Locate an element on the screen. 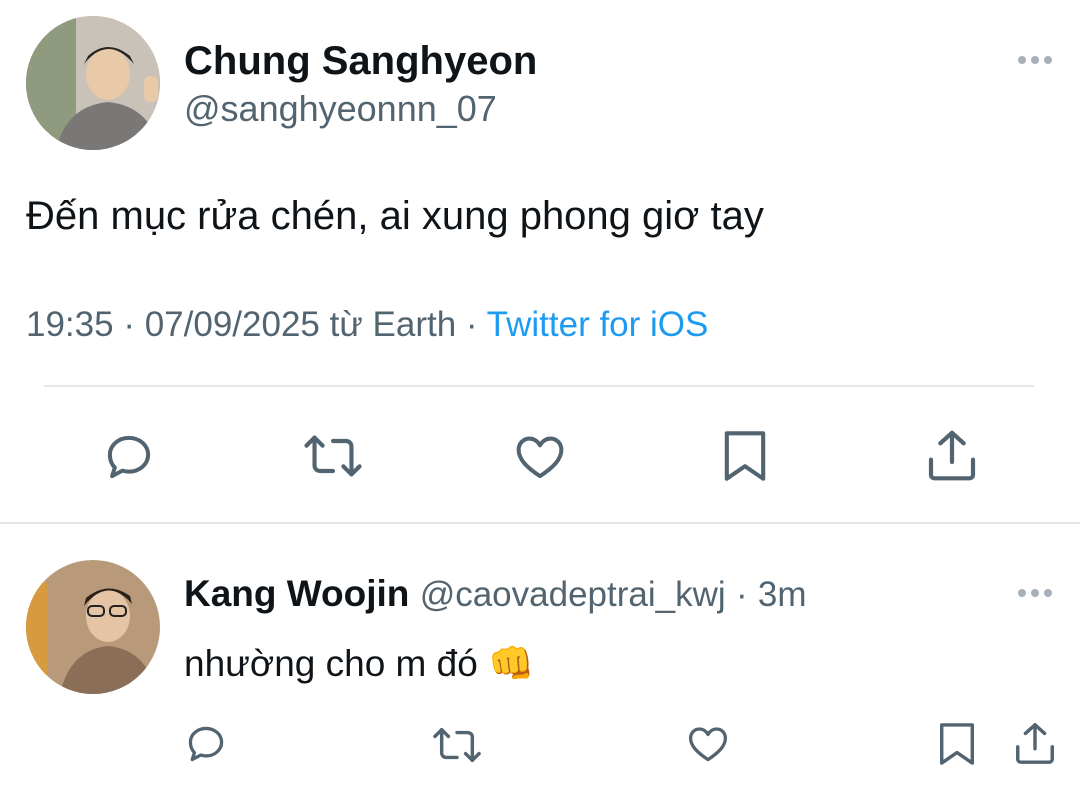 Image resolution: width=1080 pixels, height=810 pixels. author-avatar is located at coordinates (93, 83).